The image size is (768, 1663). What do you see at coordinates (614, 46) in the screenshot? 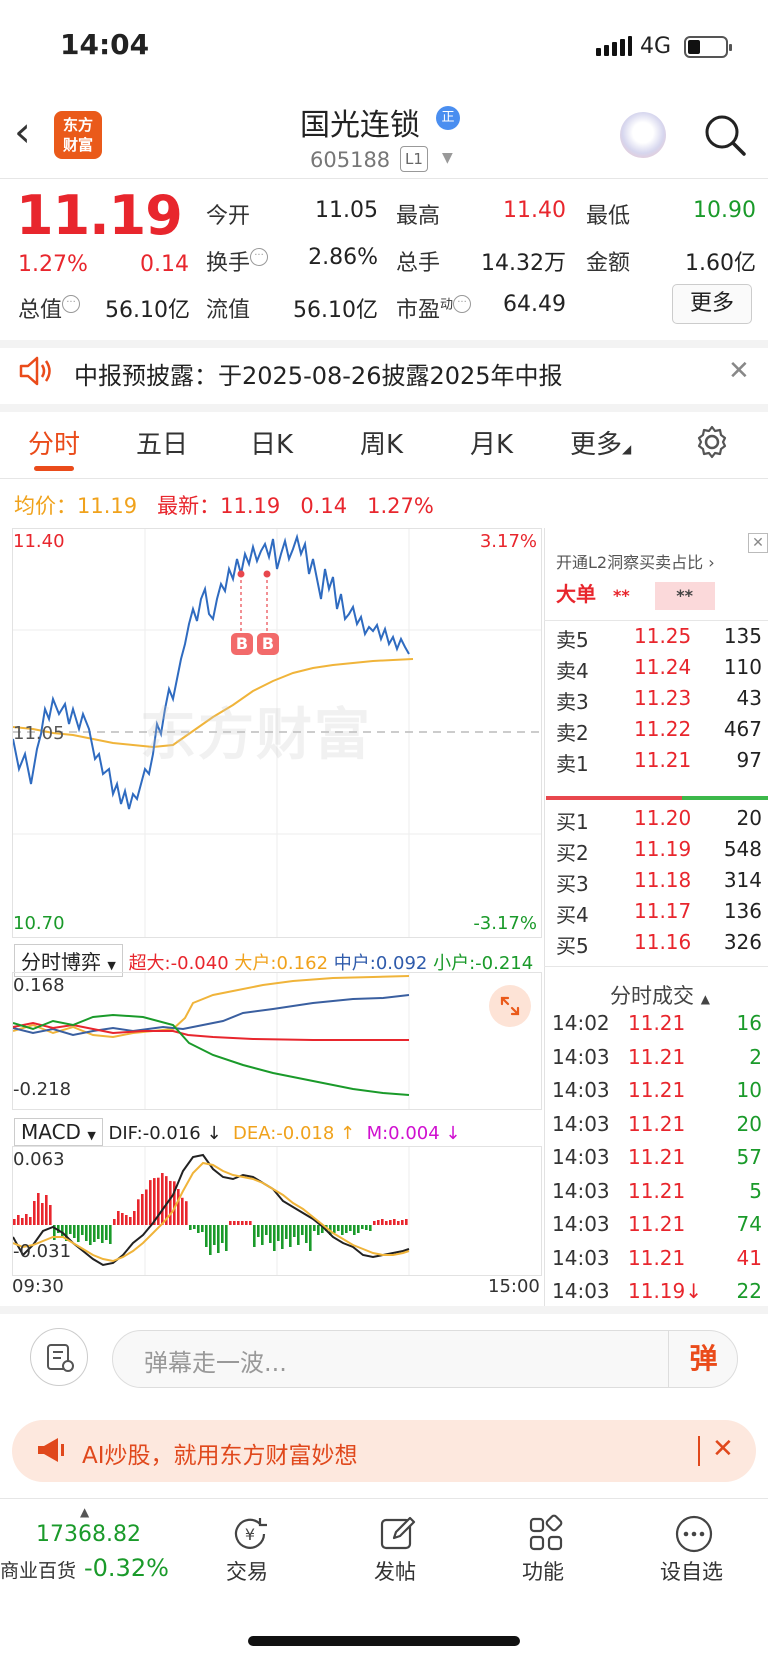
I see `cell-signal-icon` at bounding box center [614, 46].